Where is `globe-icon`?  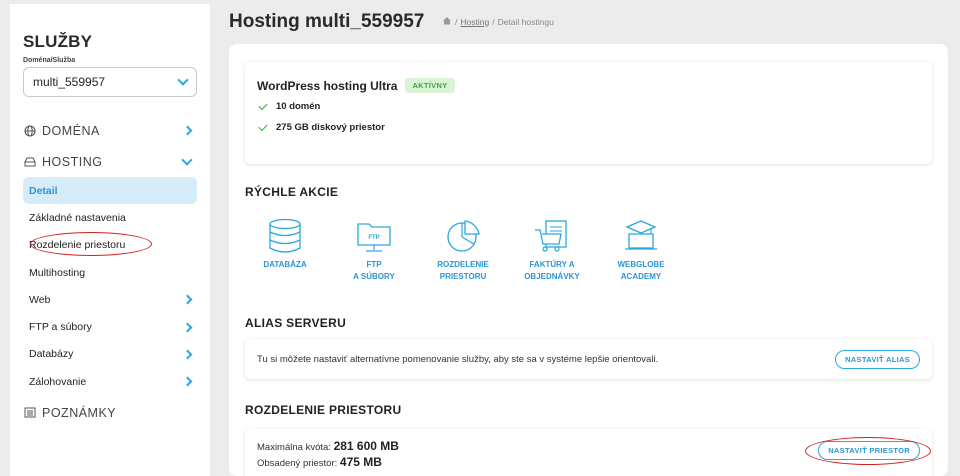
globe-icon is located at coordinates (29, 130).